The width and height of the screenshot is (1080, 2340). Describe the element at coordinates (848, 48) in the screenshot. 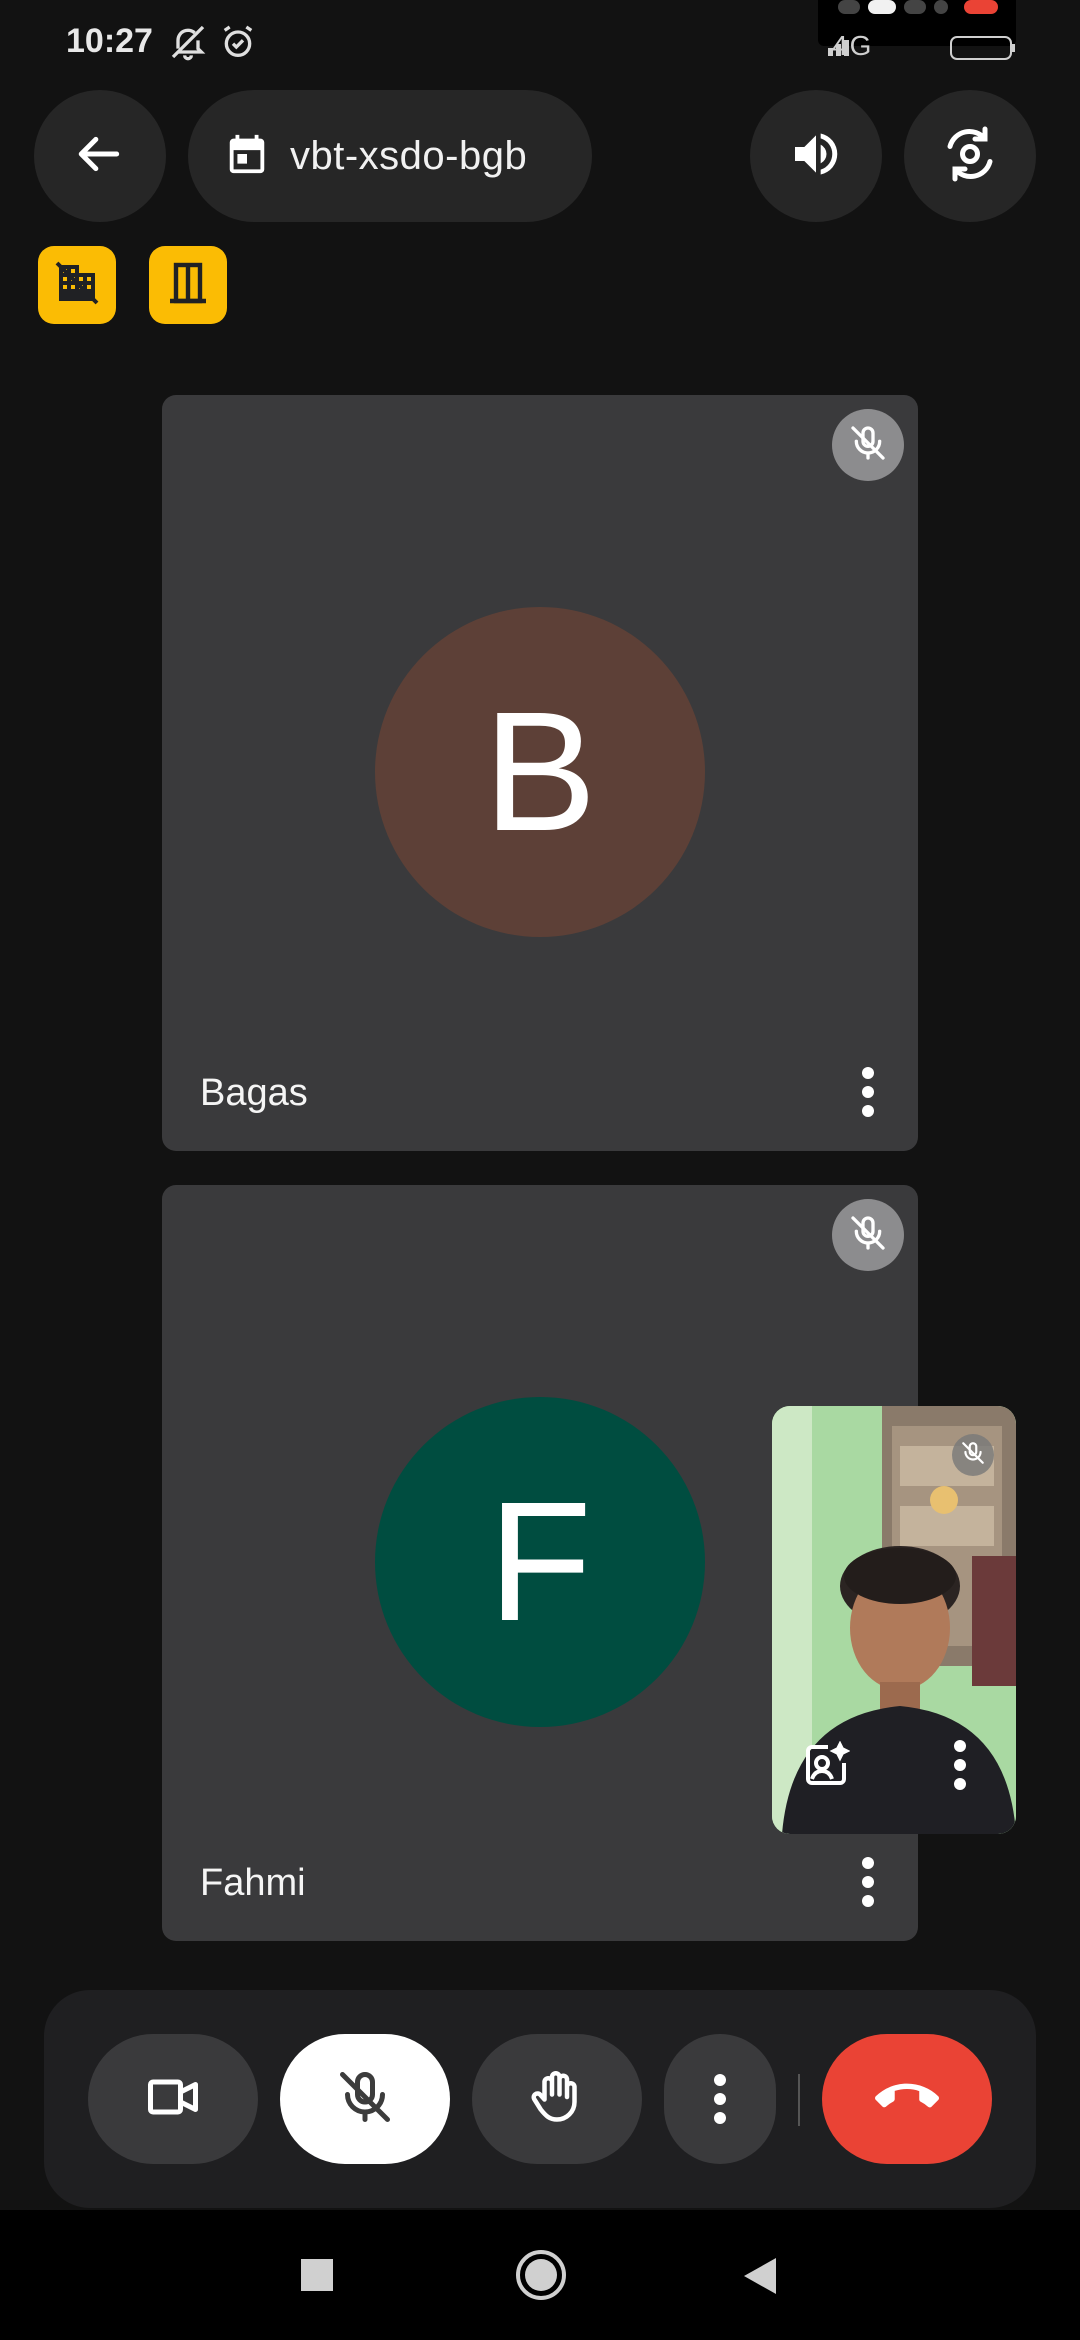

I see `signal-icon` at that location.